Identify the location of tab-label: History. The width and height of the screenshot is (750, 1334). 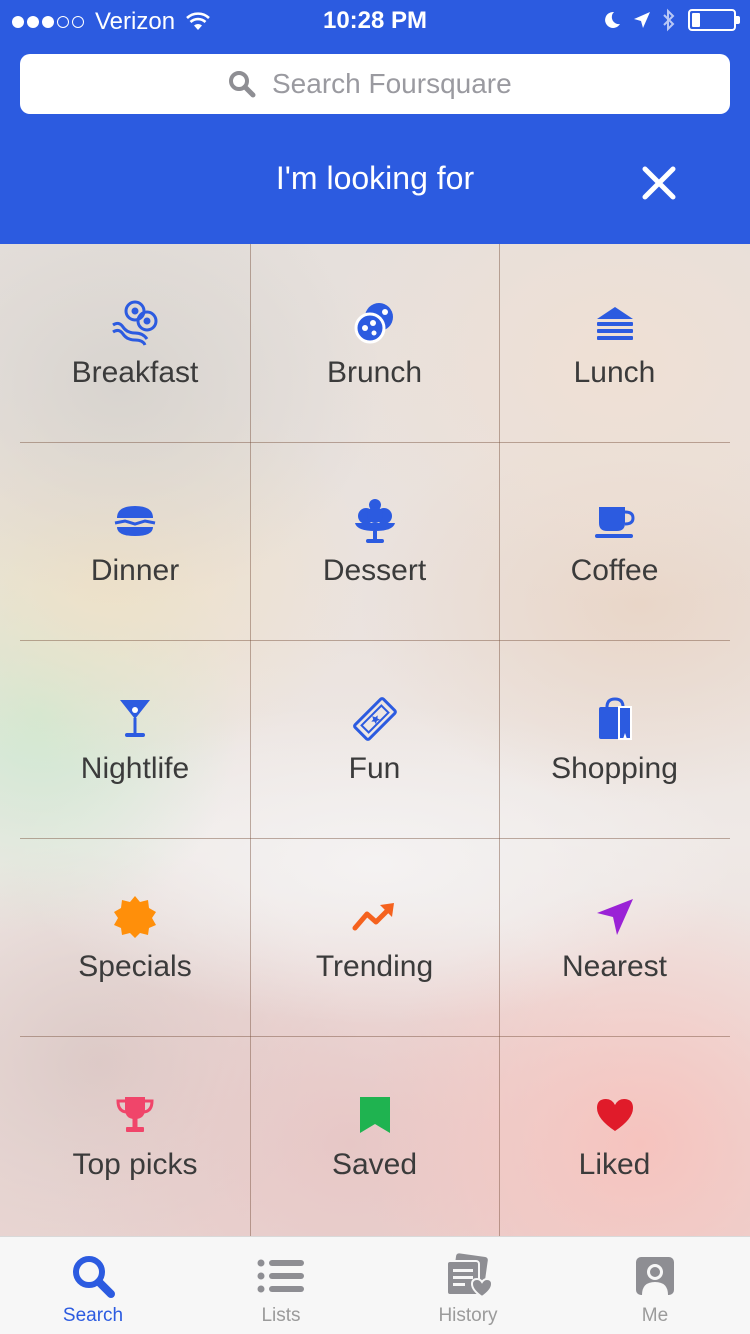
(468, 1315).